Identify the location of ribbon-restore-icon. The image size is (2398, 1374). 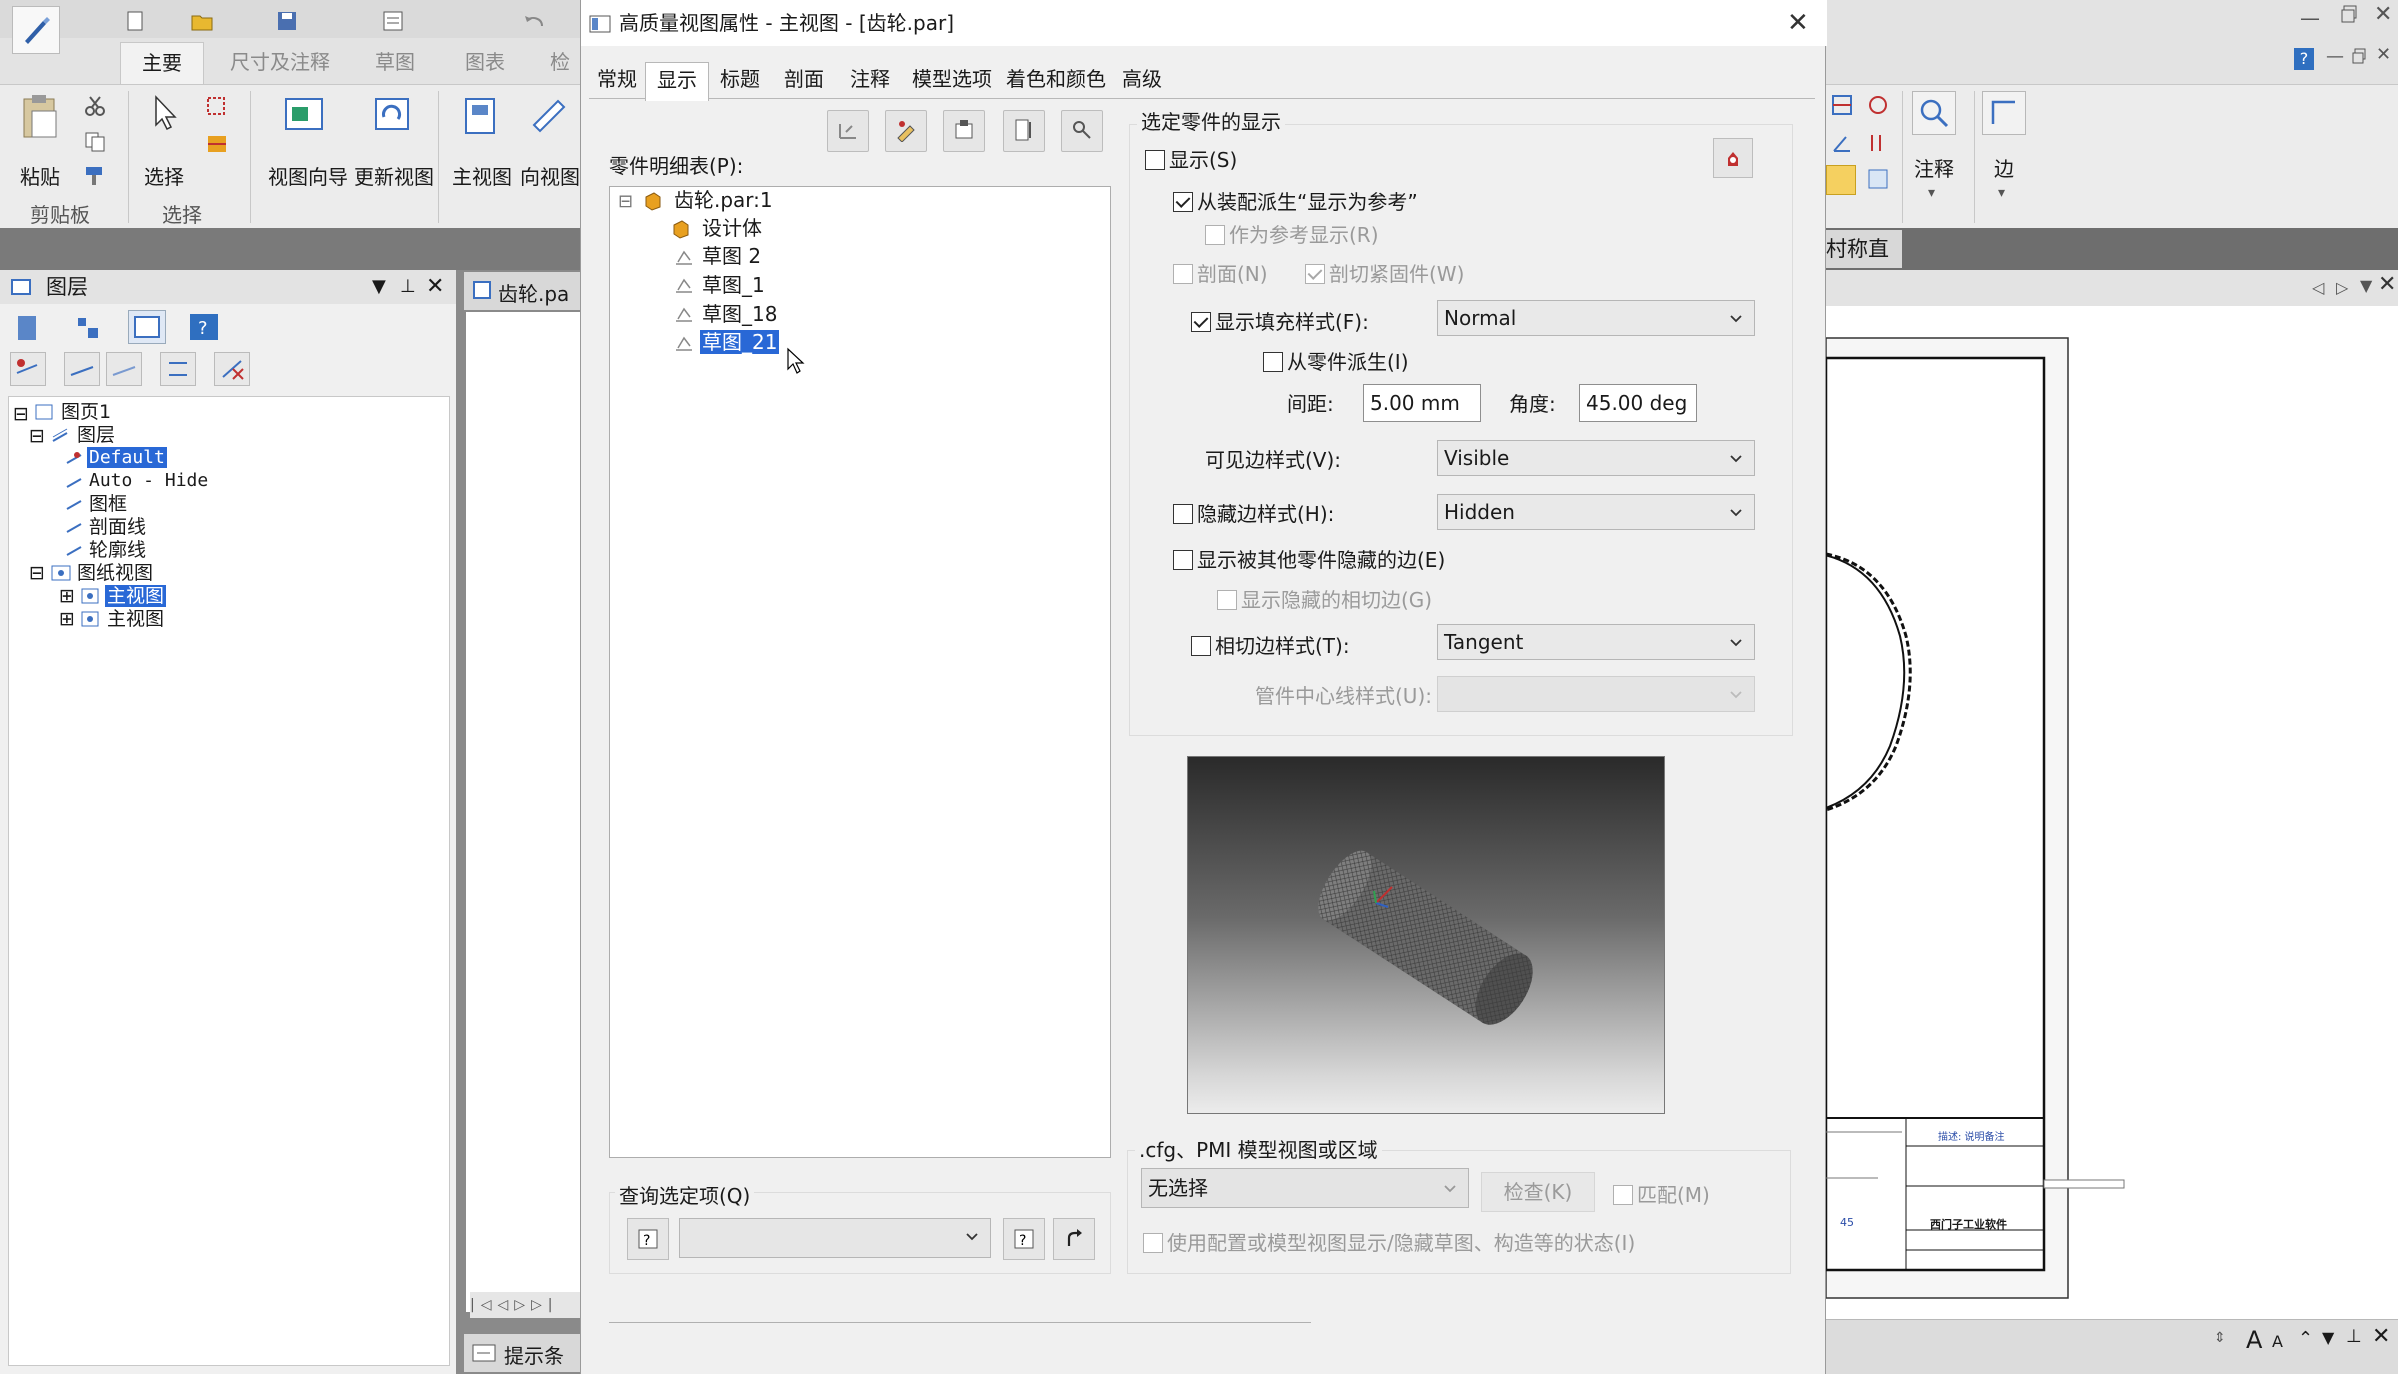
(2360, 56).